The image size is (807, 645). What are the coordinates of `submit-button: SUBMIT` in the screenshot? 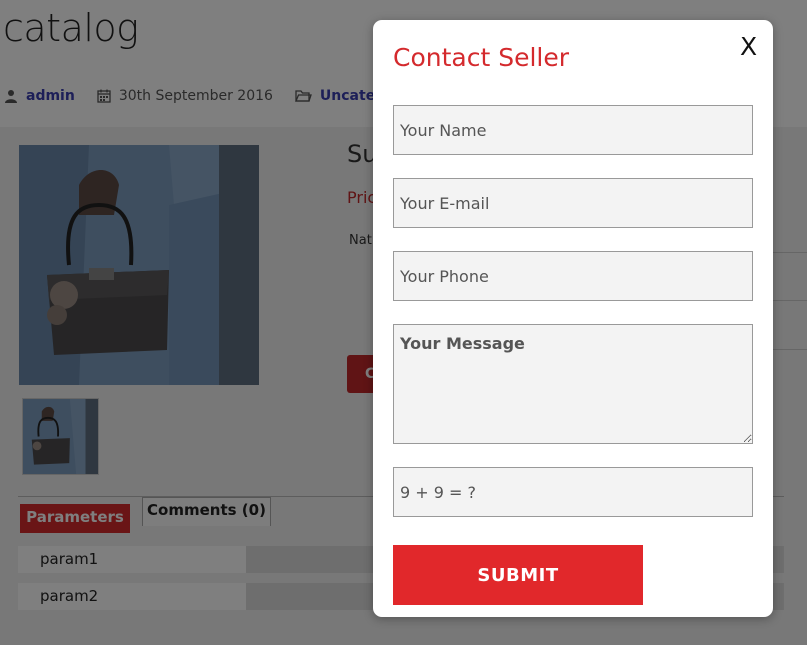 It's located at (518, 575).